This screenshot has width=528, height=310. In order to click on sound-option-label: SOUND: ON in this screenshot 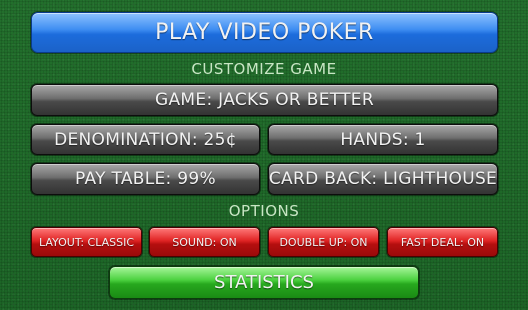, I will do `click(204, 242)`.